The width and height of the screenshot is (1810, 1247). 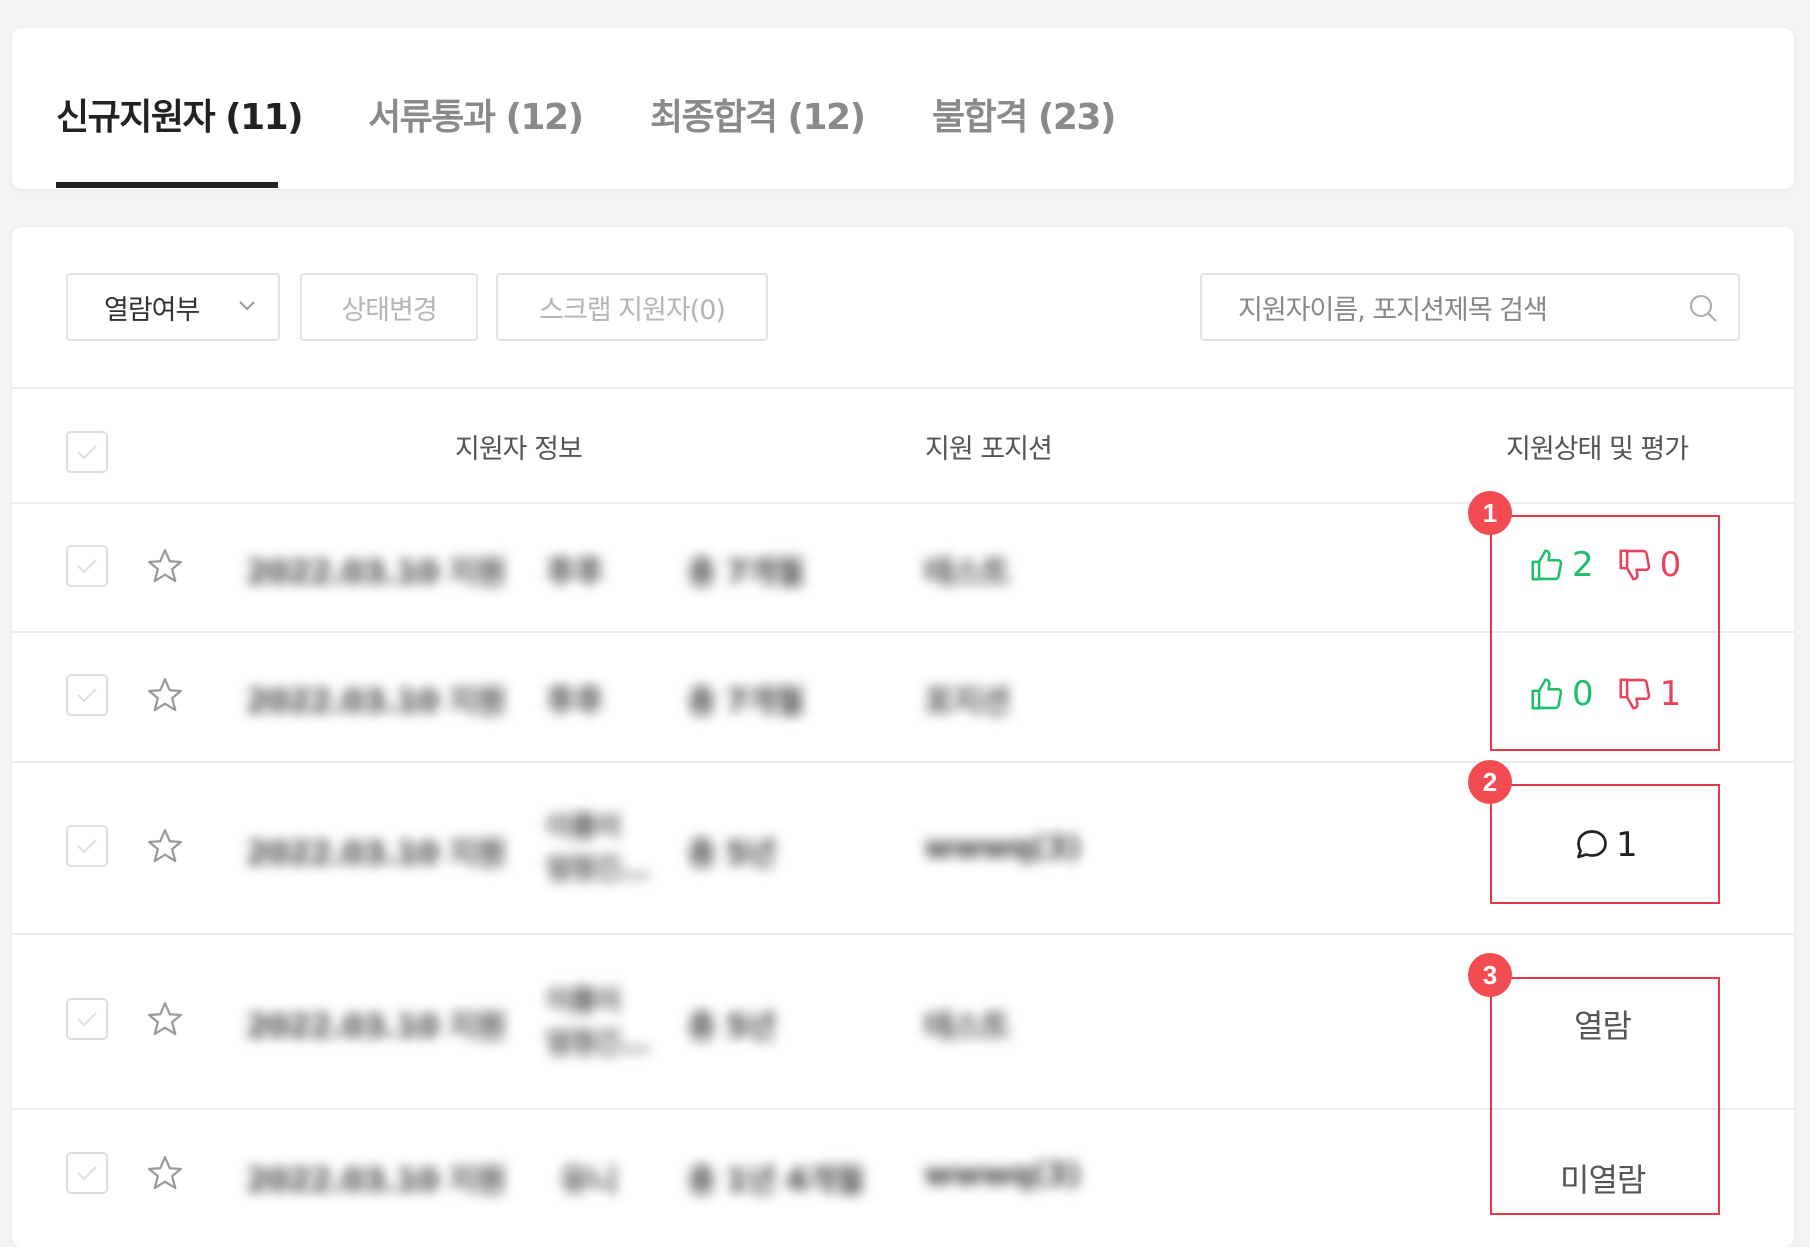 I want to click on tab-new-applicants: 신규지원자 (11), so click(x=180, y=114).